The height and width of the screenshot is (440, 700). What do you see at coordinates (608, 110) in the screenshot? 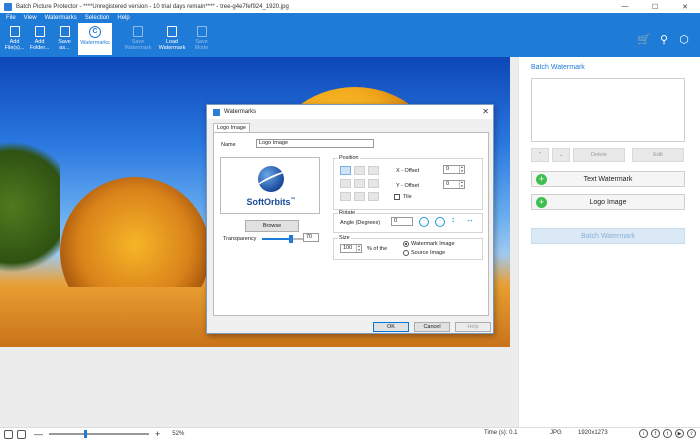
I see `watermark-list` at bounding box center [608, 110].